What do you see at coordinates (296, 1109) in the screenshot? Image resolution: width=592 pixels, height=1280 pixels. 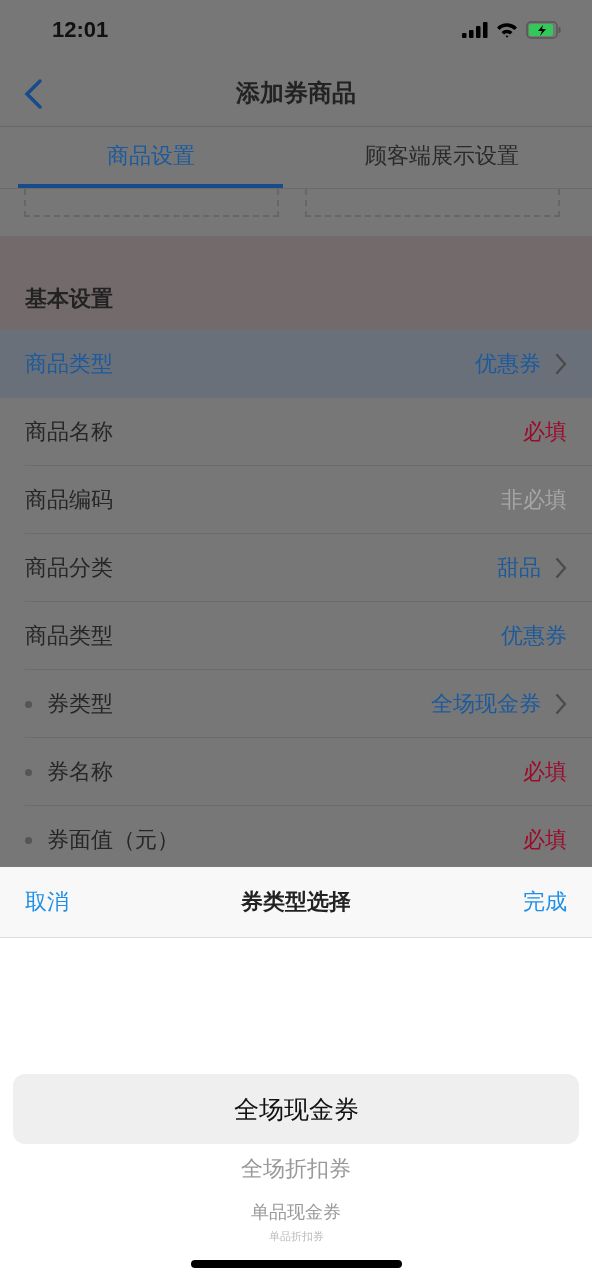 I see `picker-option: 全场现金券` at bounding box center [296, 1109].